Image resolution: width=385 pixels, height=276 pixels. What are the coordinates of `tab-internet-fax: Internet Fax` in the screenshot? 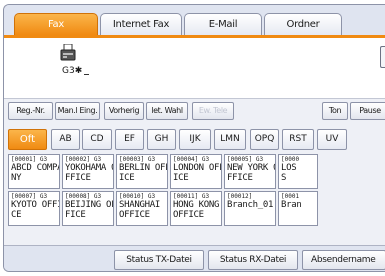 It's located at (141, 24).